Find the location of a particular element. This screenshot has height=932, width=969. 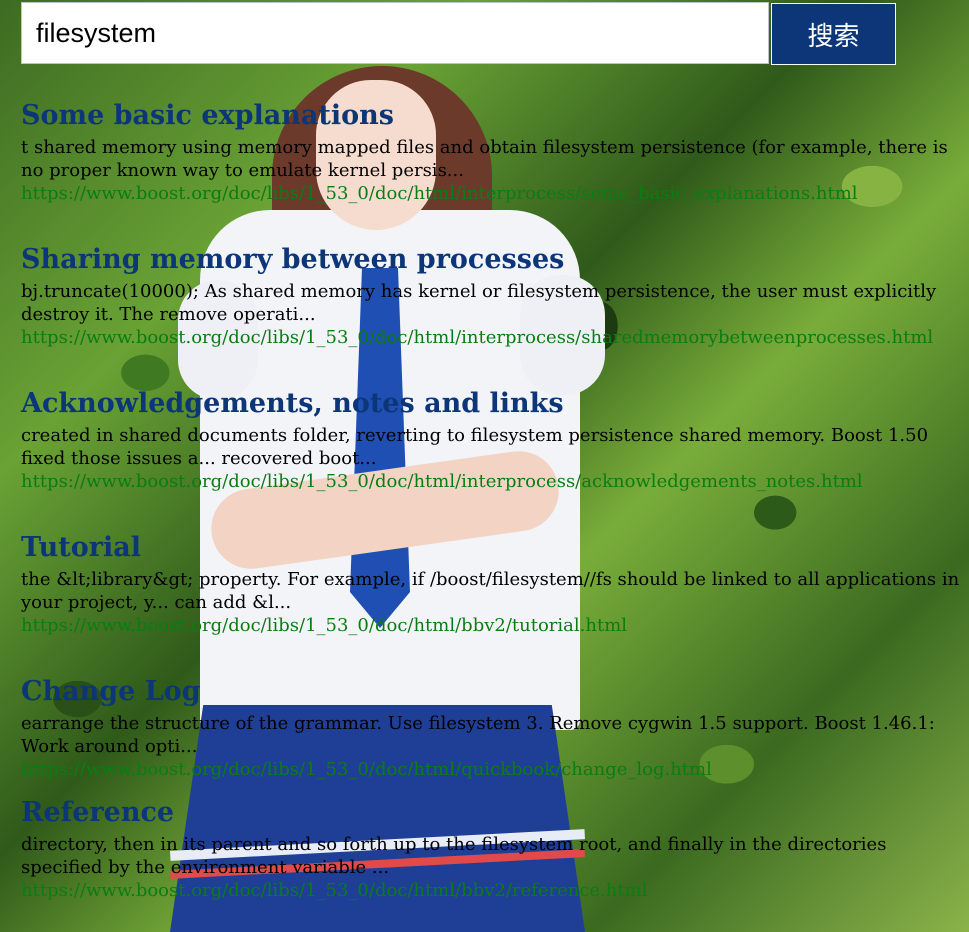

search-button: 搜索 is located at coordinates (833, 34).